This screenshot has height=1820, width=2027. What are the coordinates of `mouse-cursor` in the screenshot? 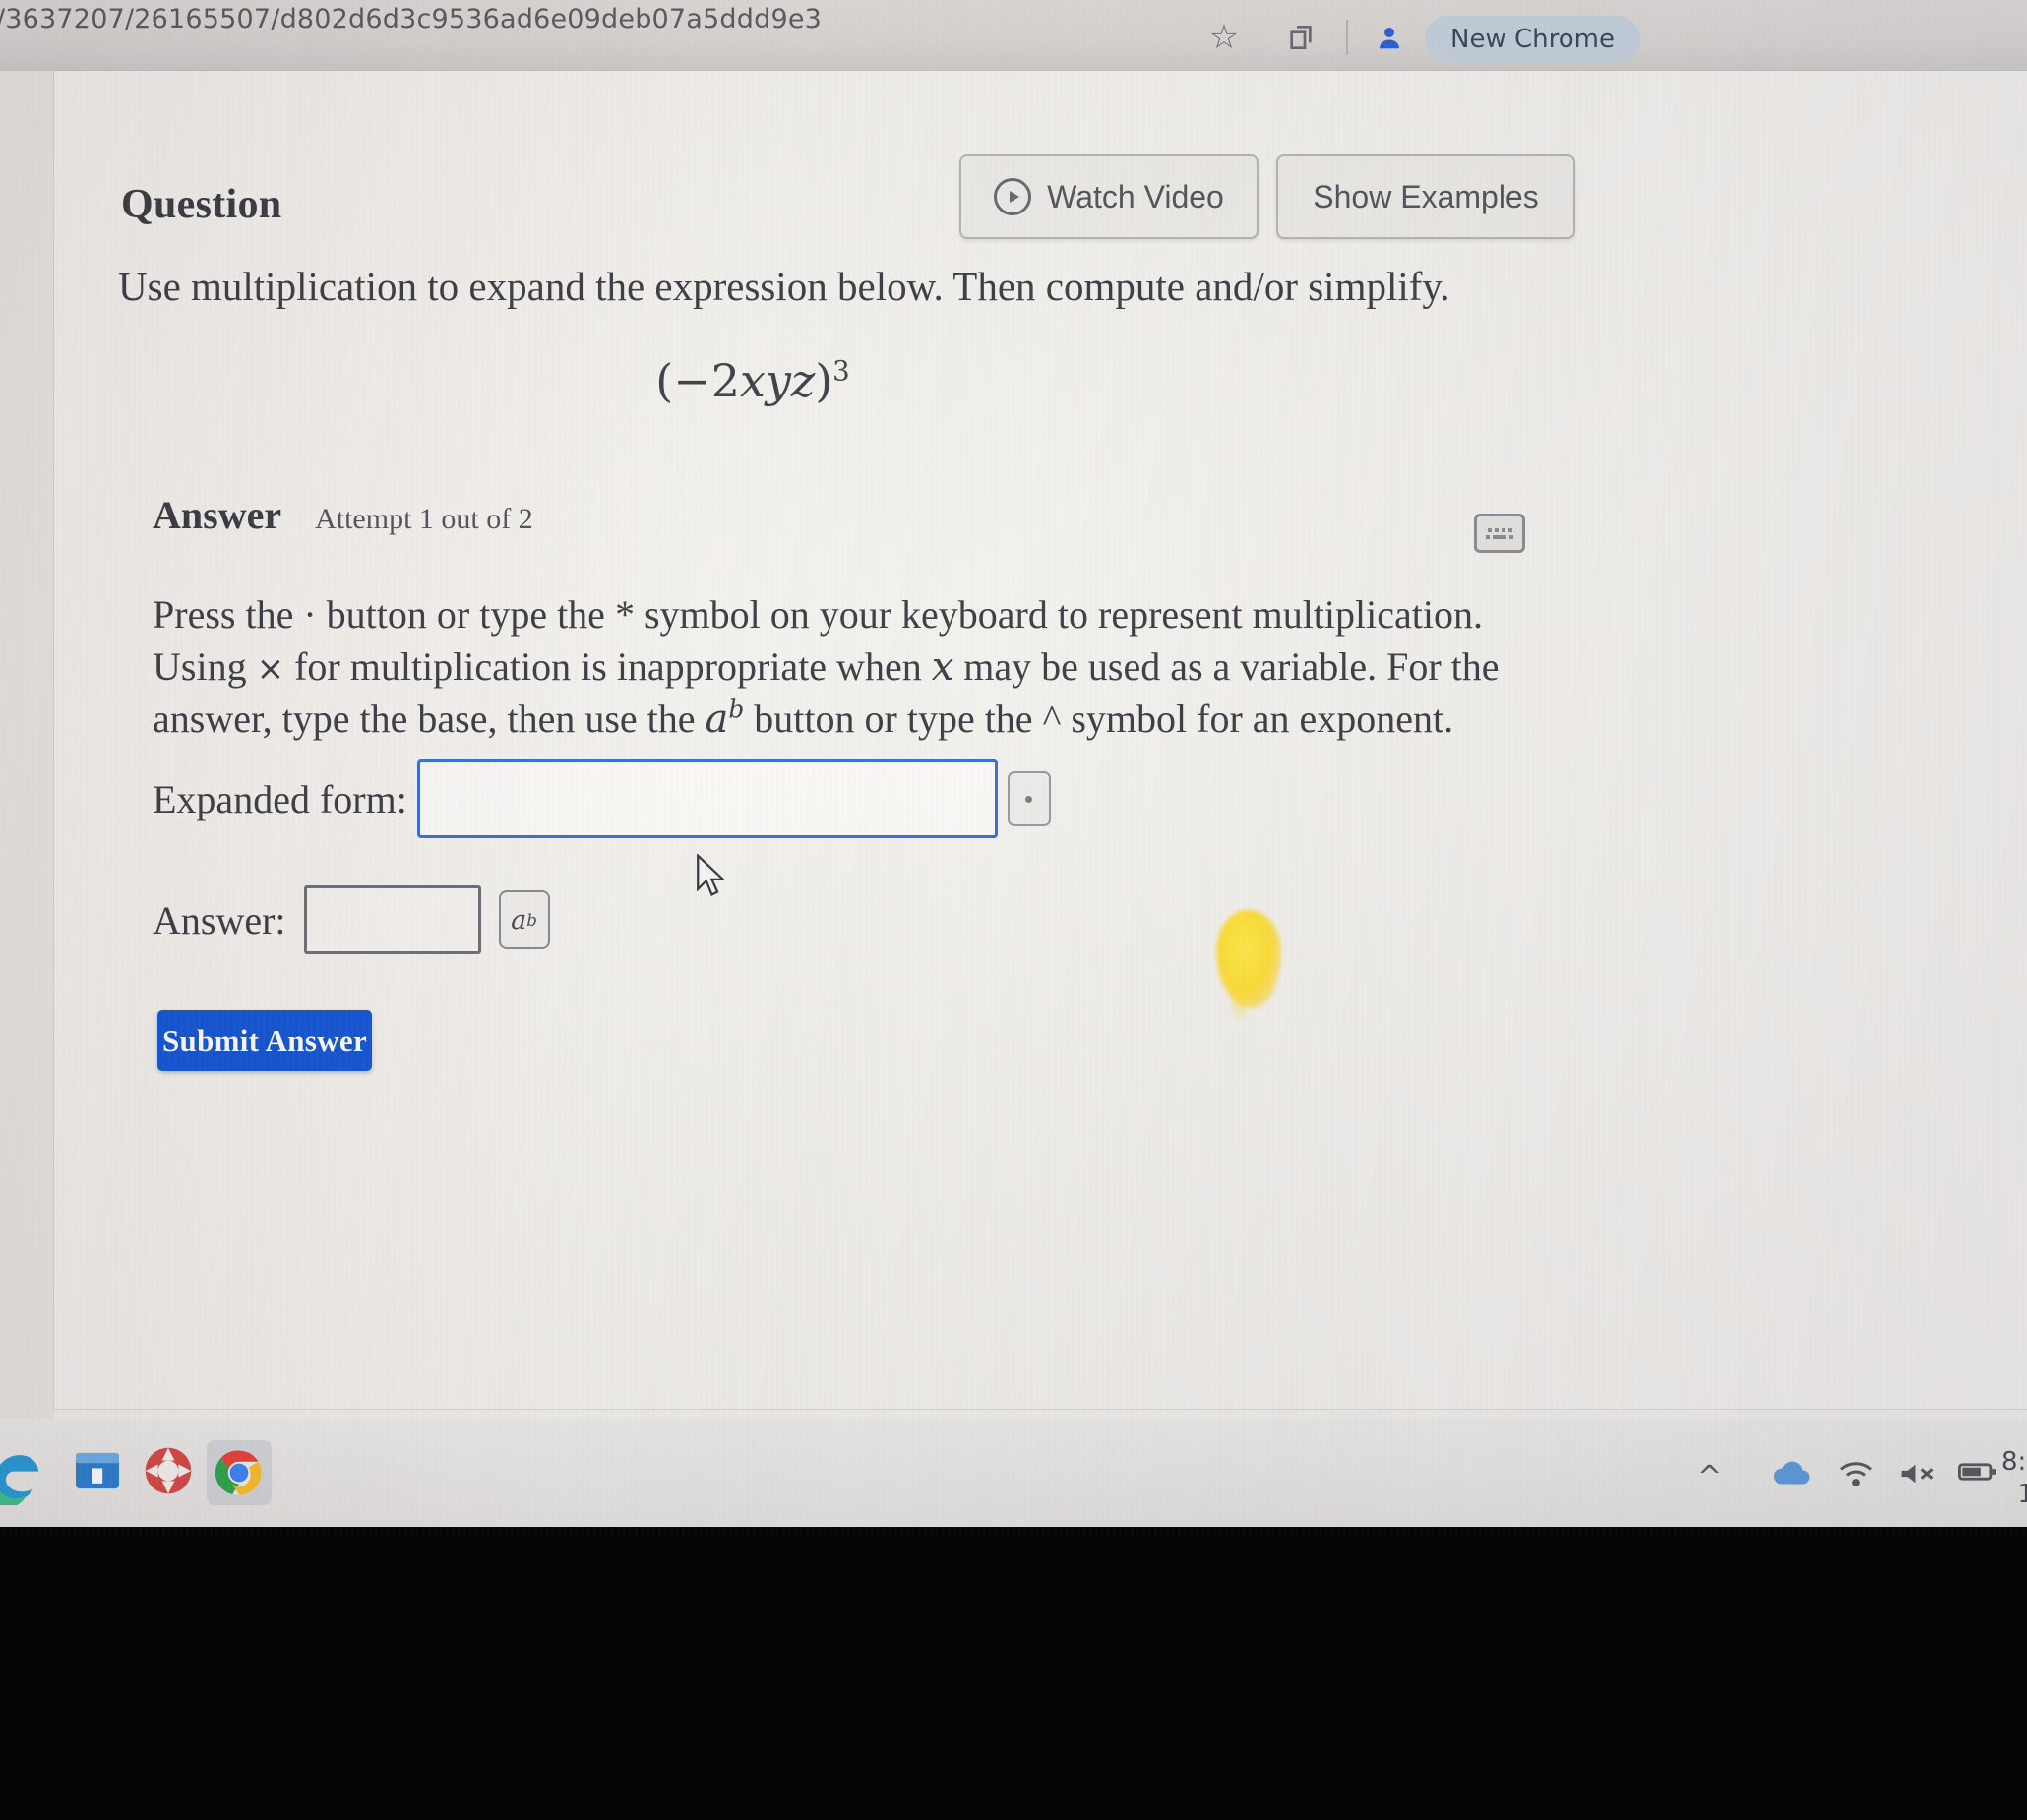 It's located at (711, 875).